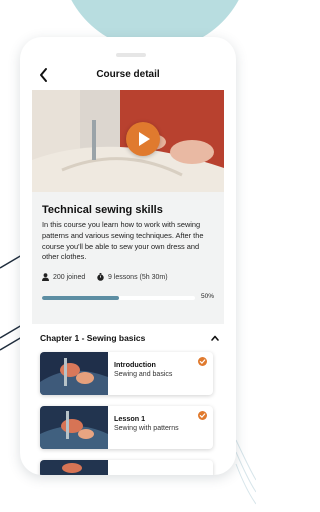  Describe the element at coordinates (130, 418) in the screenshot. I see `lesson-title: Lesson 1` at that location.